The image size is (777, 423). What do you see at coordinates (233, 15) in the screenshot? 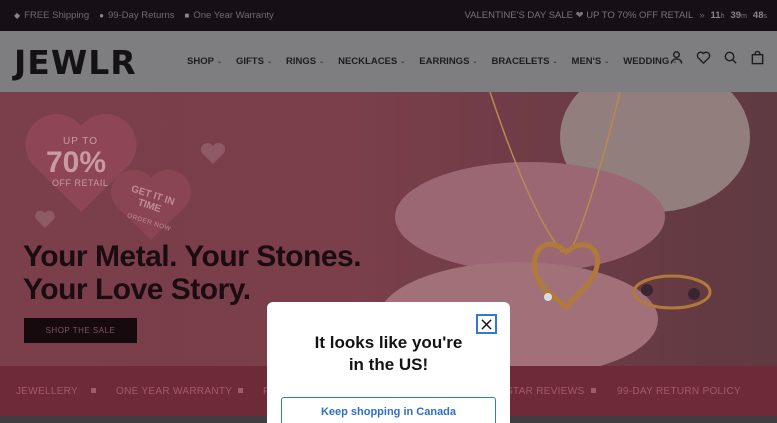
I see `perk-label: One Year Warranty` at bounding box center [233, 15].